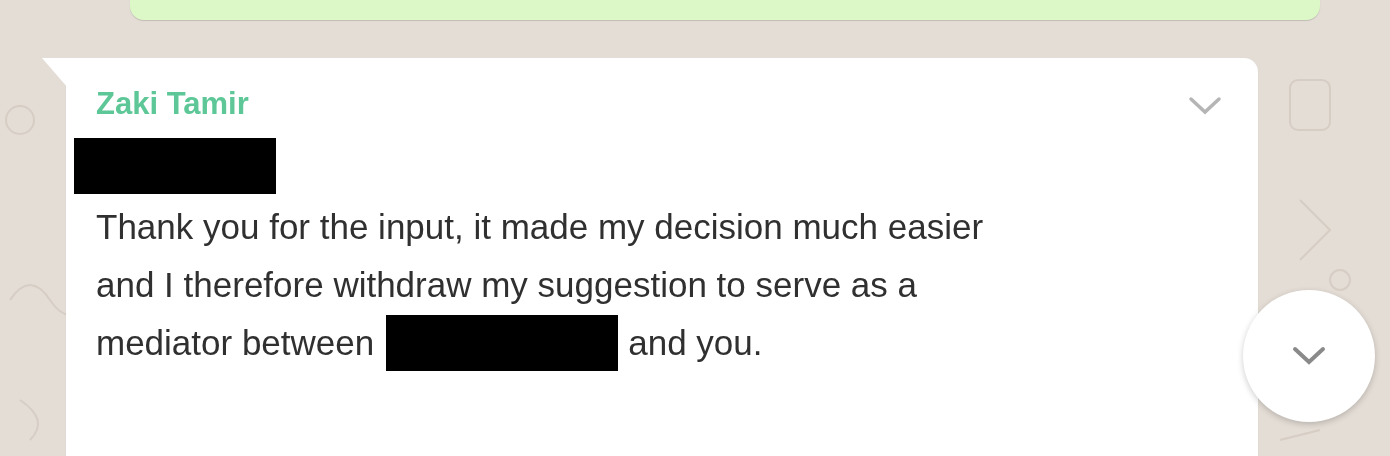  Describe the element at coordinates (235, 343) in the screenshot. I see `message-text: mediator between` at that location.